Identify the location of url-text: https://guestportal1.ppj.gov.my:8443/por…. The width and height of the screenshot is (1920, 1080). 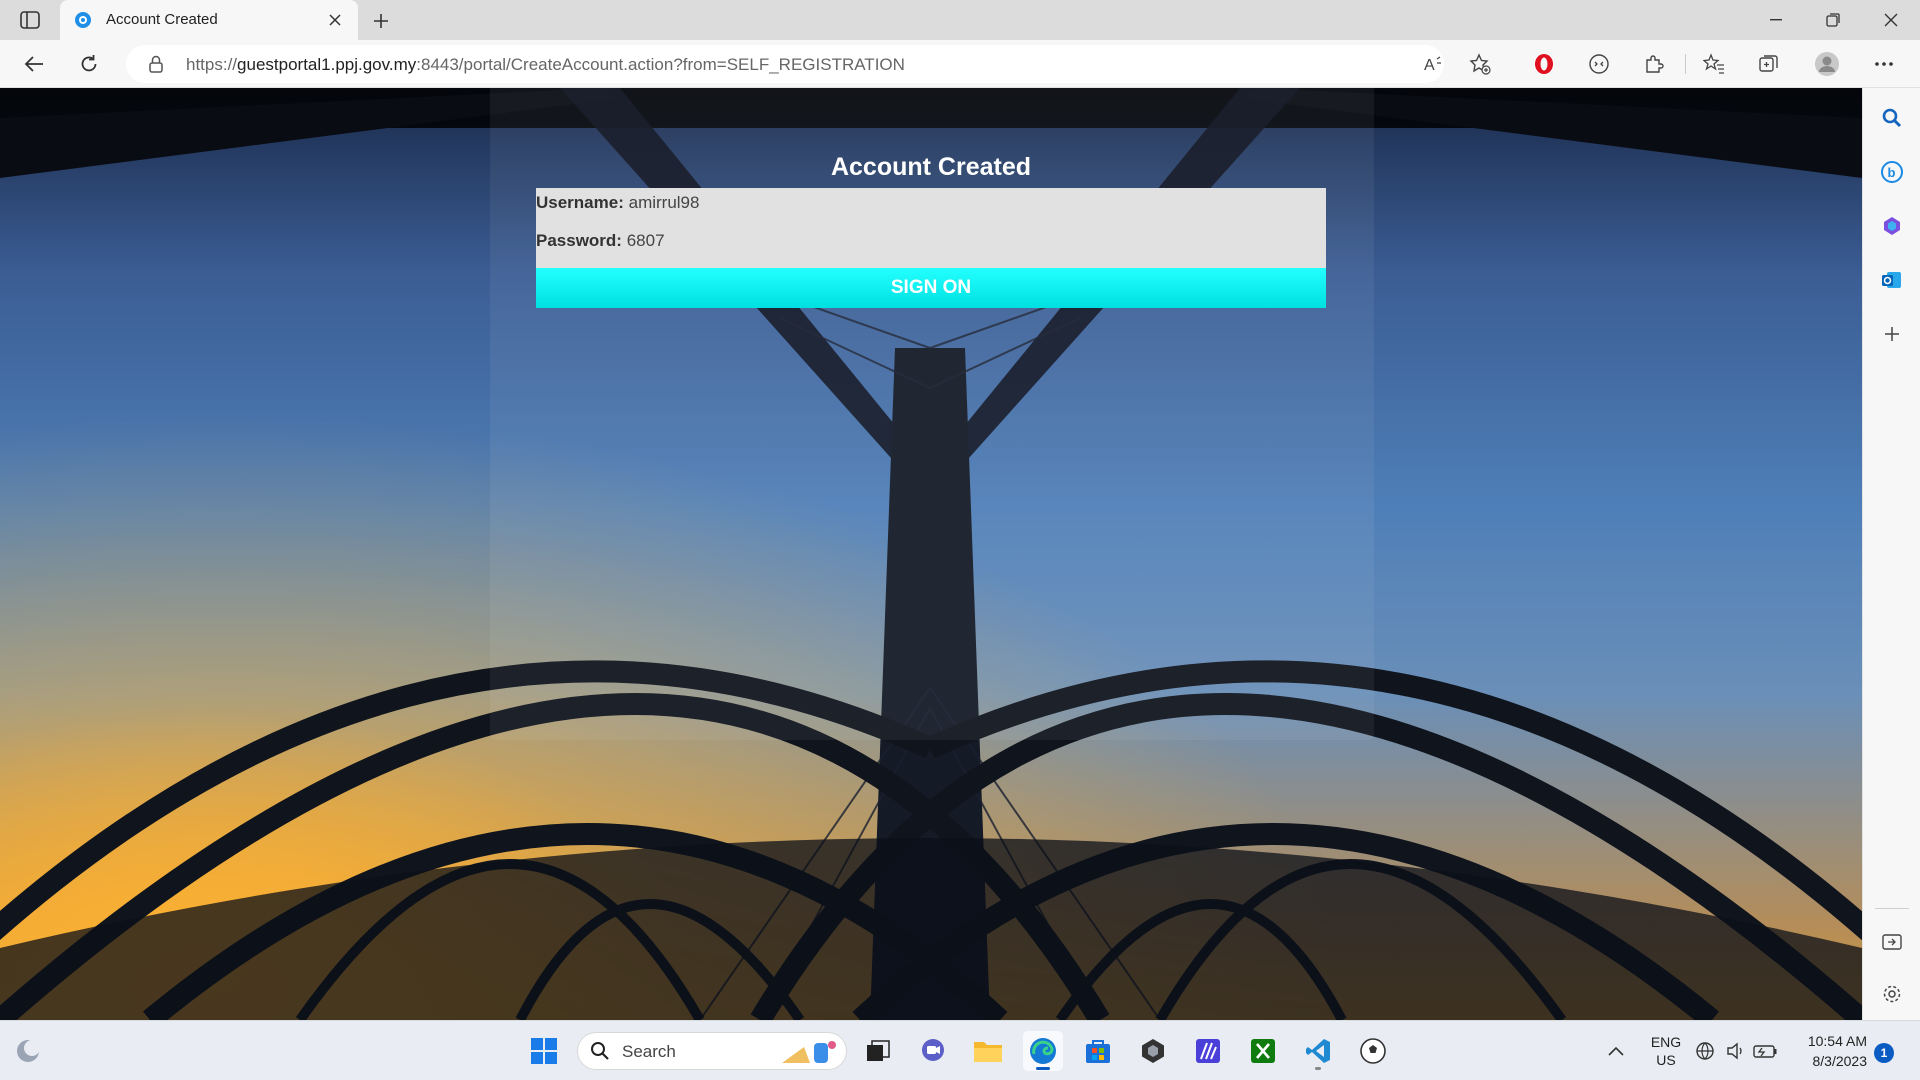
(545, 64).